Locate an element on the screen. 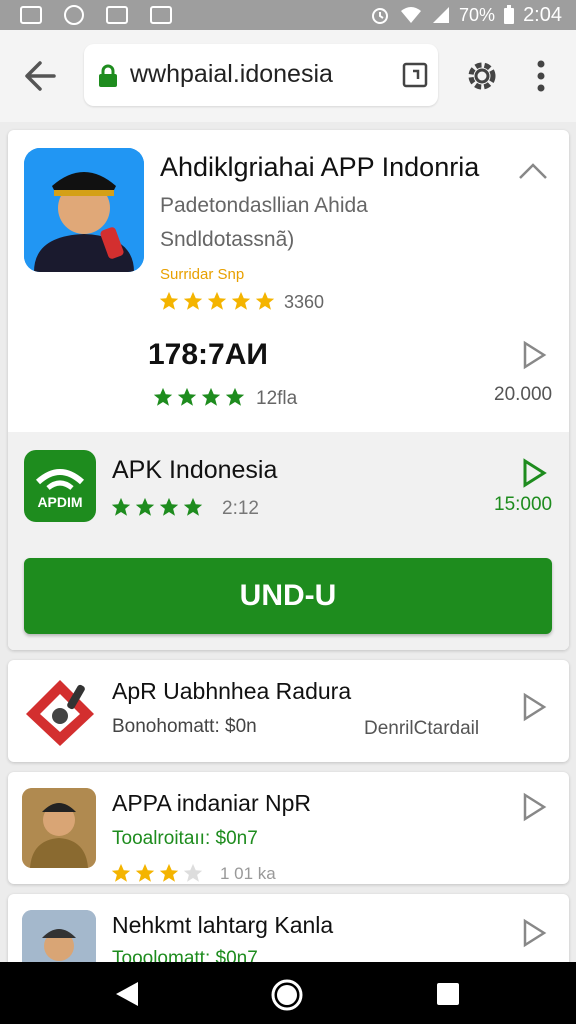 Image resolution: width=576 pixels, height=1024 pixels. officer-avatar-icon is located at coordinates (84, 210).